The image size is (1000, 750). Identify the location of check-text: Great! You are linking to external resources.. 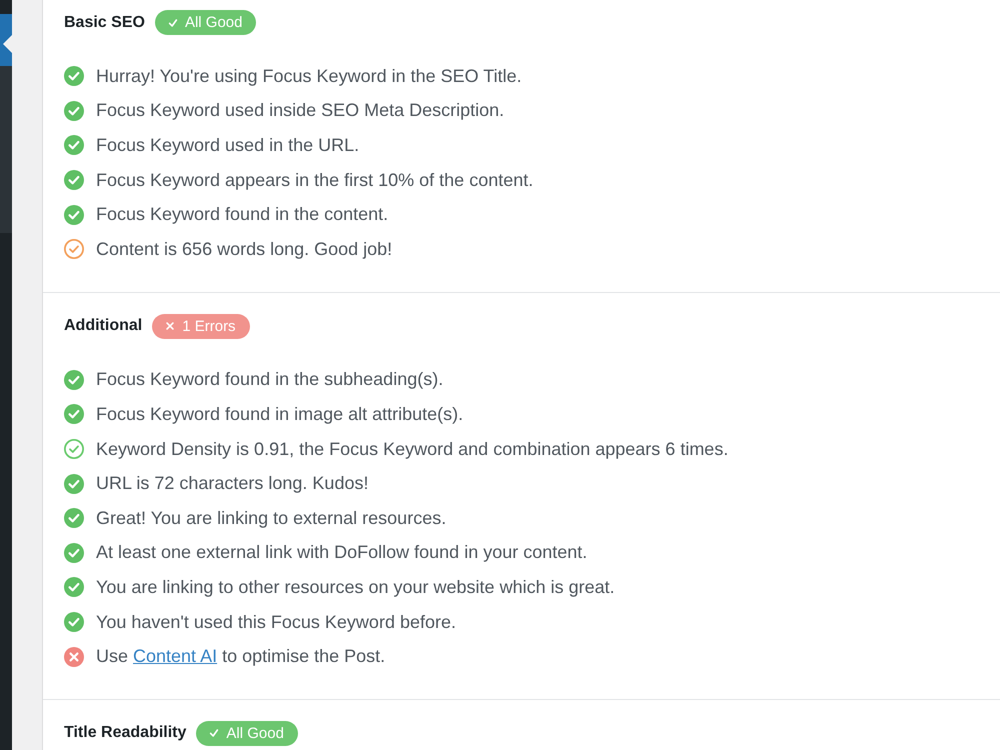
(271, 518).